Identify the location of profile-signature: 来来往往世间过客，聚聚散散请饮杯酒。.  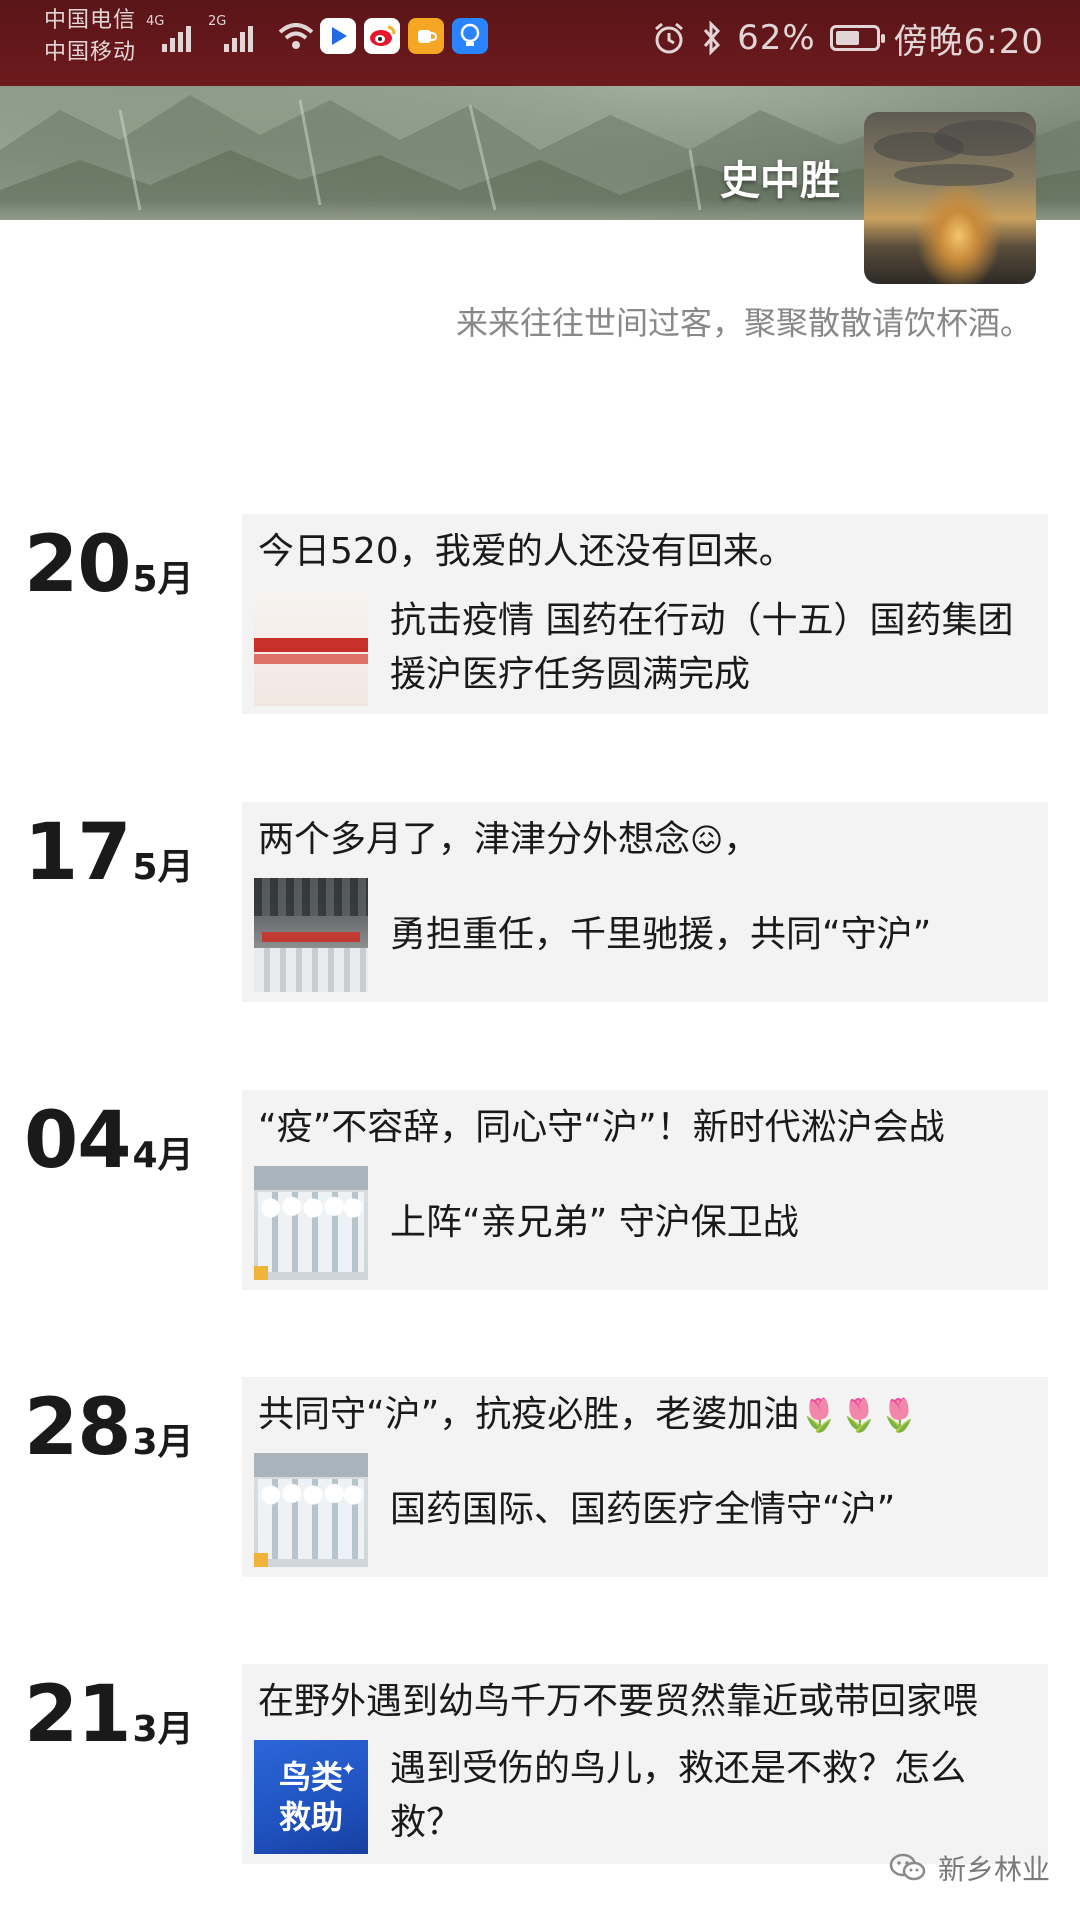
(743, 323).